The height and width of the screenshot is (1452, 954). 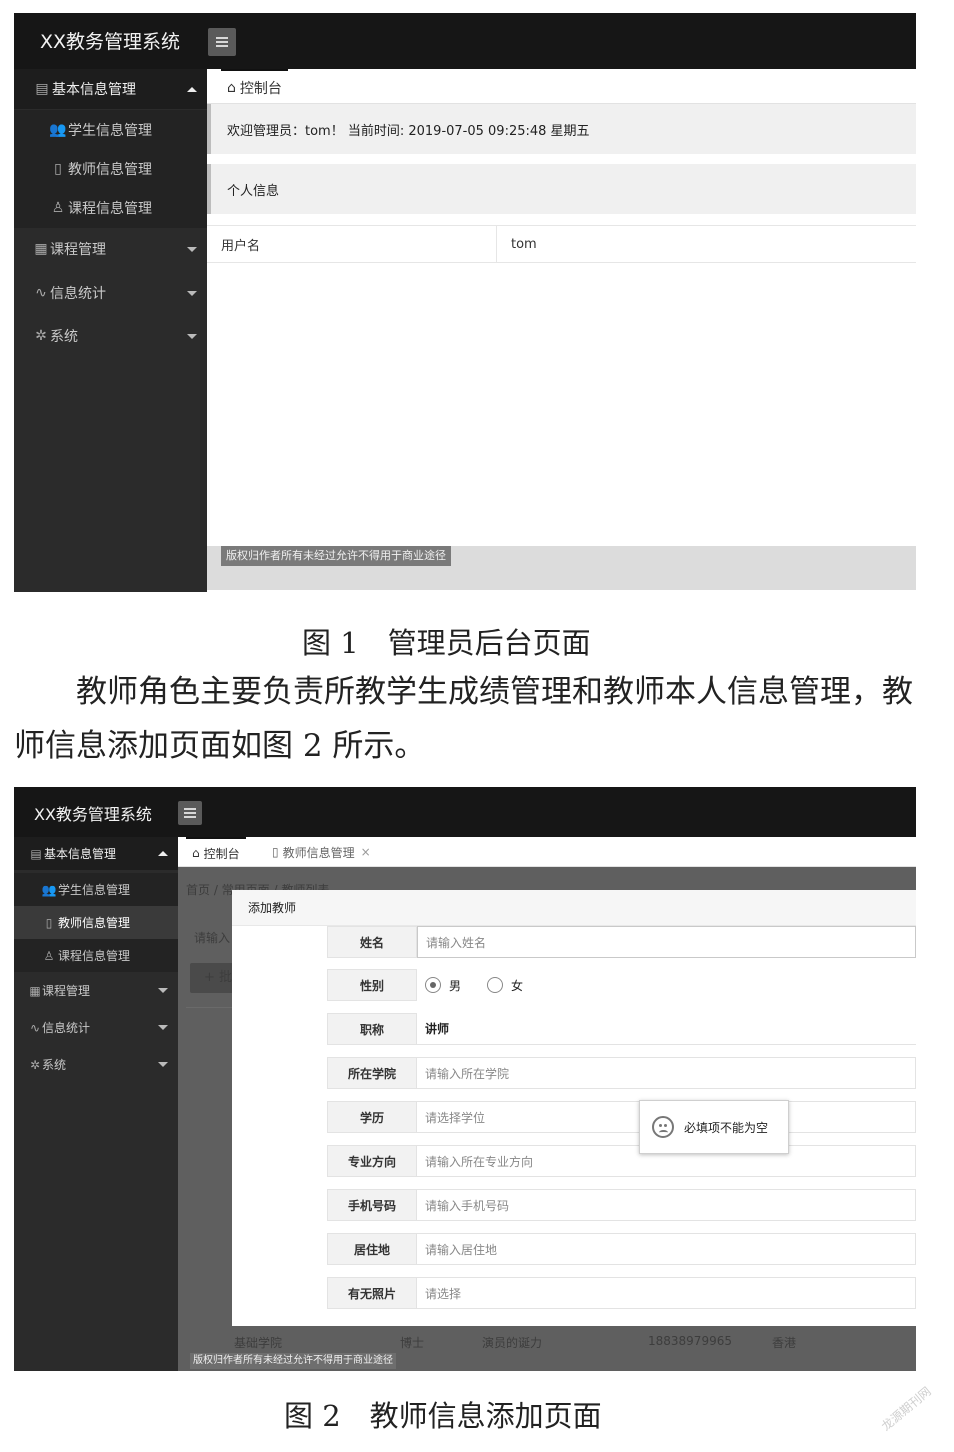 What do you see at coordinates (412, 1343) in the screenshot?
I see `bg-cell: 博士` at bounding box center [412, 1343].